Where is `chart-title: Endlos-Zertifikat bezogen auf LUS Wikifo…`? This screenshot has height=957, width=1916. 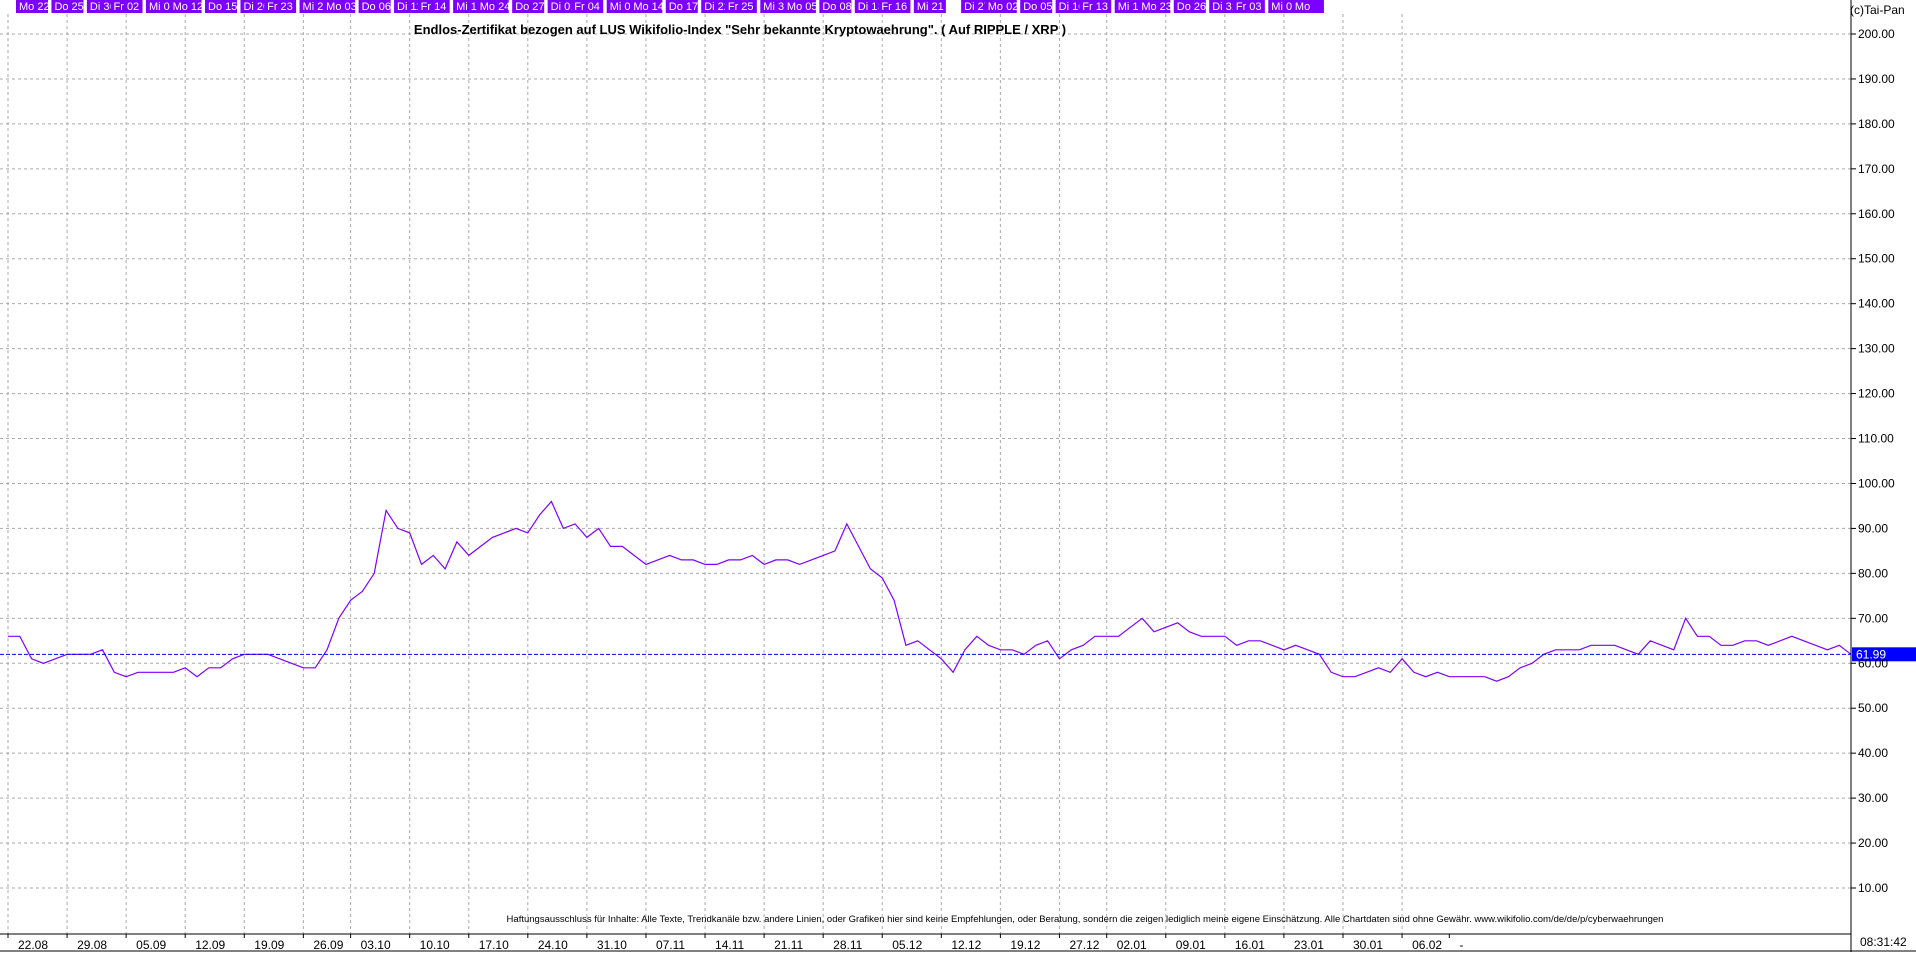 chart-title: Endlos-Zertifikat bezogen auf LUS Wikifo… is located at coordinates (740, 29).